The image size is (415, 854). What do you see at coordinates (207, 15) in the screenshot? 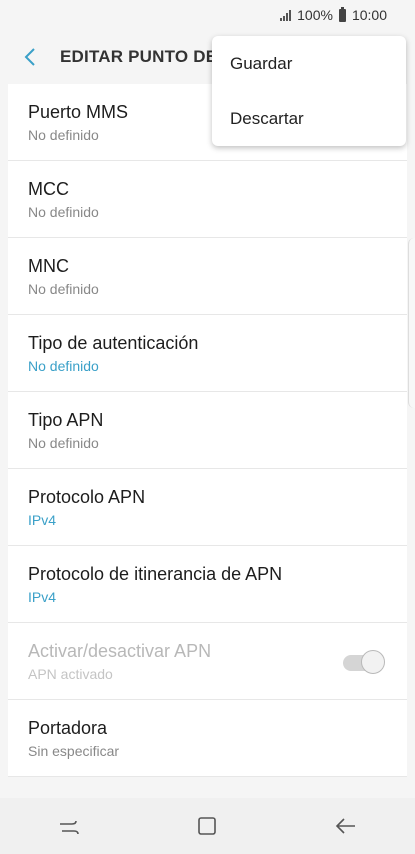
I see `status-bar: 100% 10:00` at bounding box center [207, 15].